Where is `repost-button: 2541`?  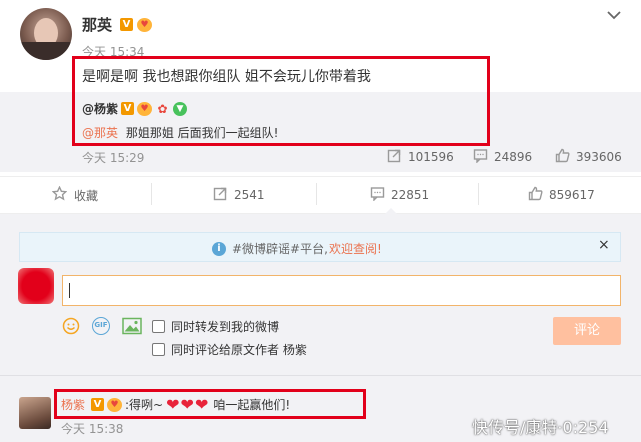 repost-button: 2541 is located at coordinates (239, 195).